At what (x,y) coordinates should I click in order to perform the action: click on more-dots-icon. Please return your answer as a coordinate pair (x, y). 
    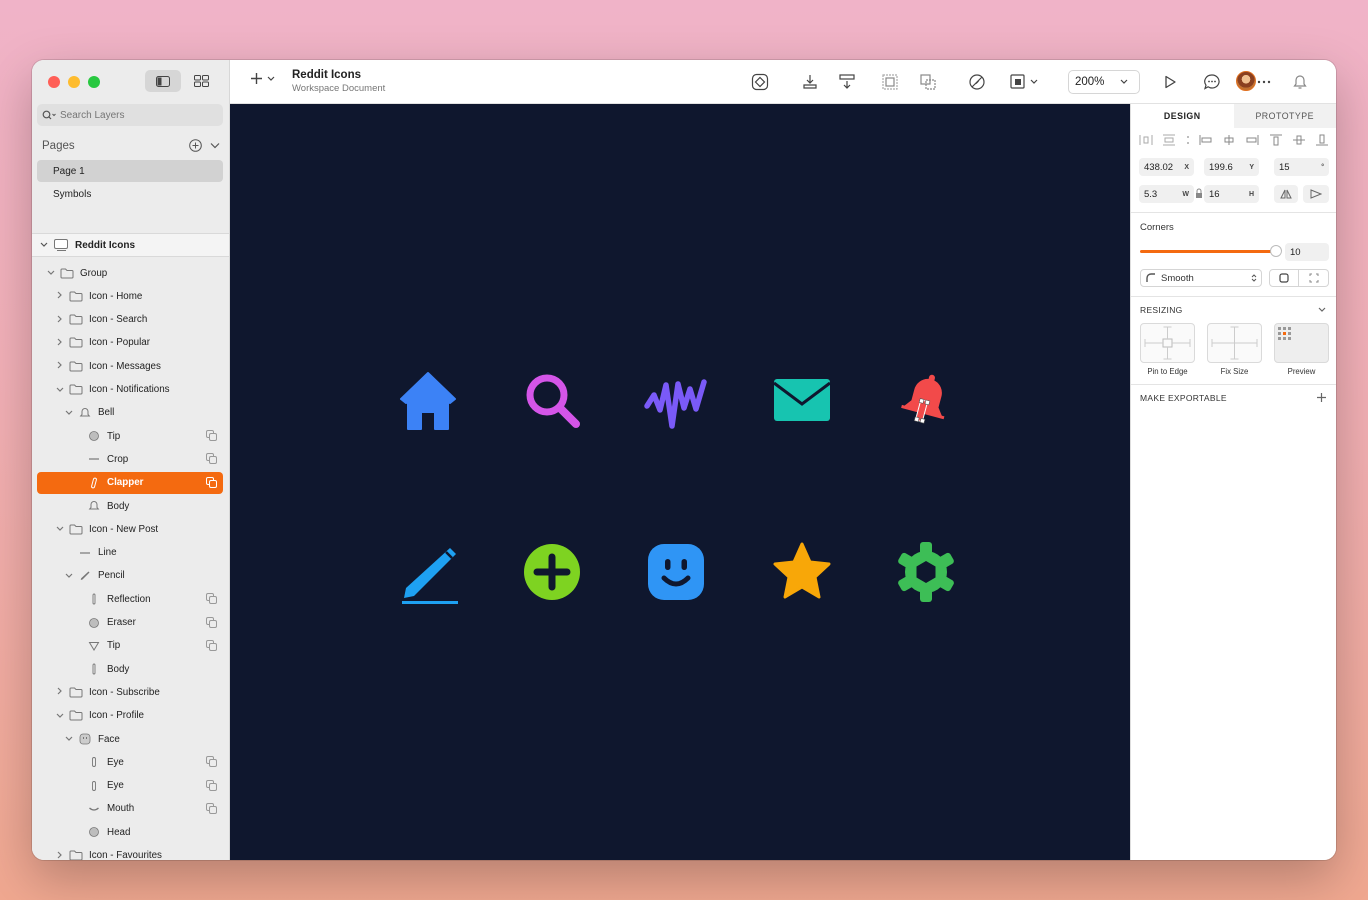
    Looking at the image, I should click on (1188, 140).